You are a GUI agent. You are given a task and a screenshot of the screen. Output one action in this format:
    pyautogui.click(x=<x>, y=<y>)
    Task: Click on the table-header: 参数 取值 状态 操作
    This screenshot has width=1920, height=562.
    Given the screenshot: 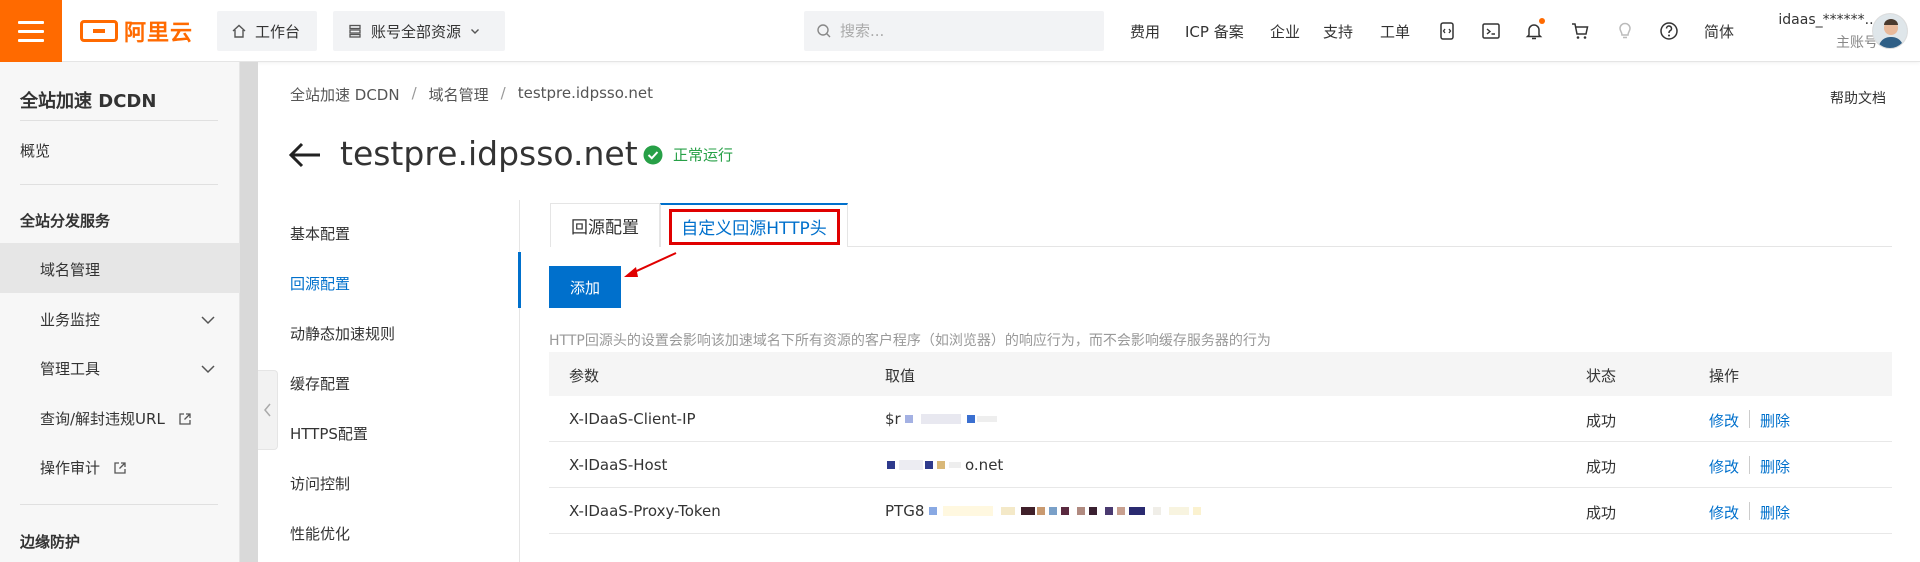 What is the action you would take?
    pyautogui.click(x=1220, y=374)
    